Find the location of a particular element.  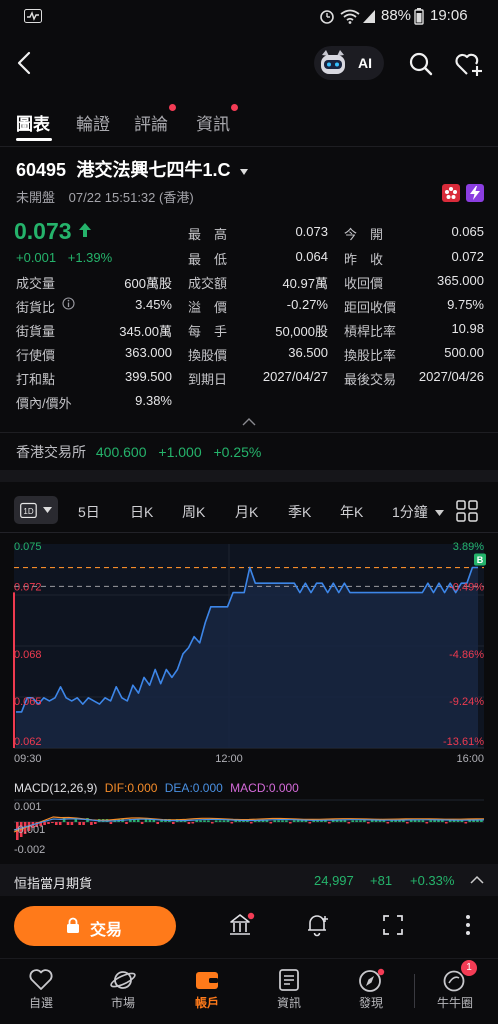

expand-chevron-up-icon is located at coordinates (477, 879).